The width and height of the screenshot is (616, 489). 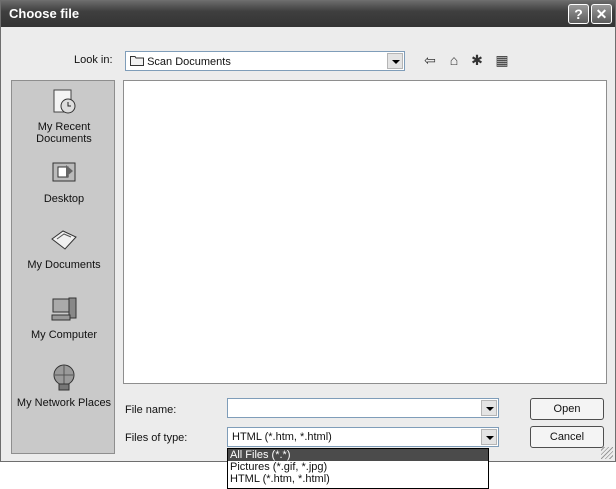 What do you see at coordinates (64, 240) in the screenshot?
I see `my-documents-icon` at bounding box center [64, 240].